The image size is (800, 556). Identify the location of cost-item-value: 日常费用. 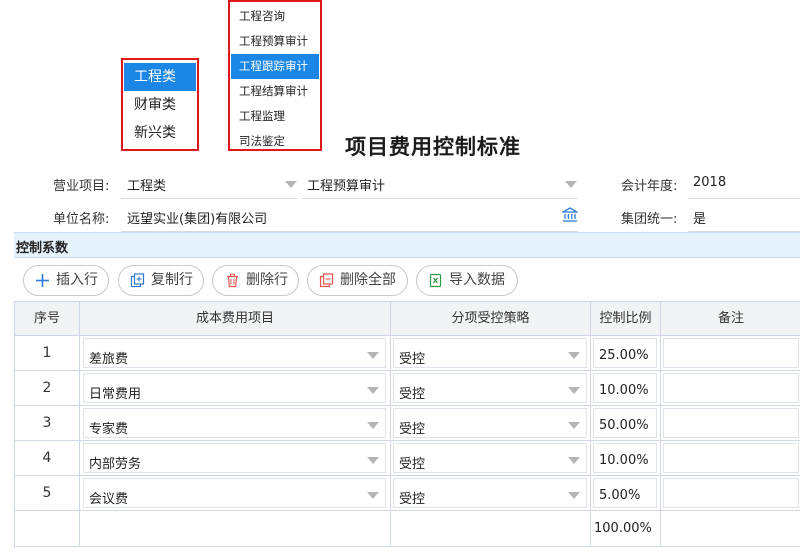
(115, 394).